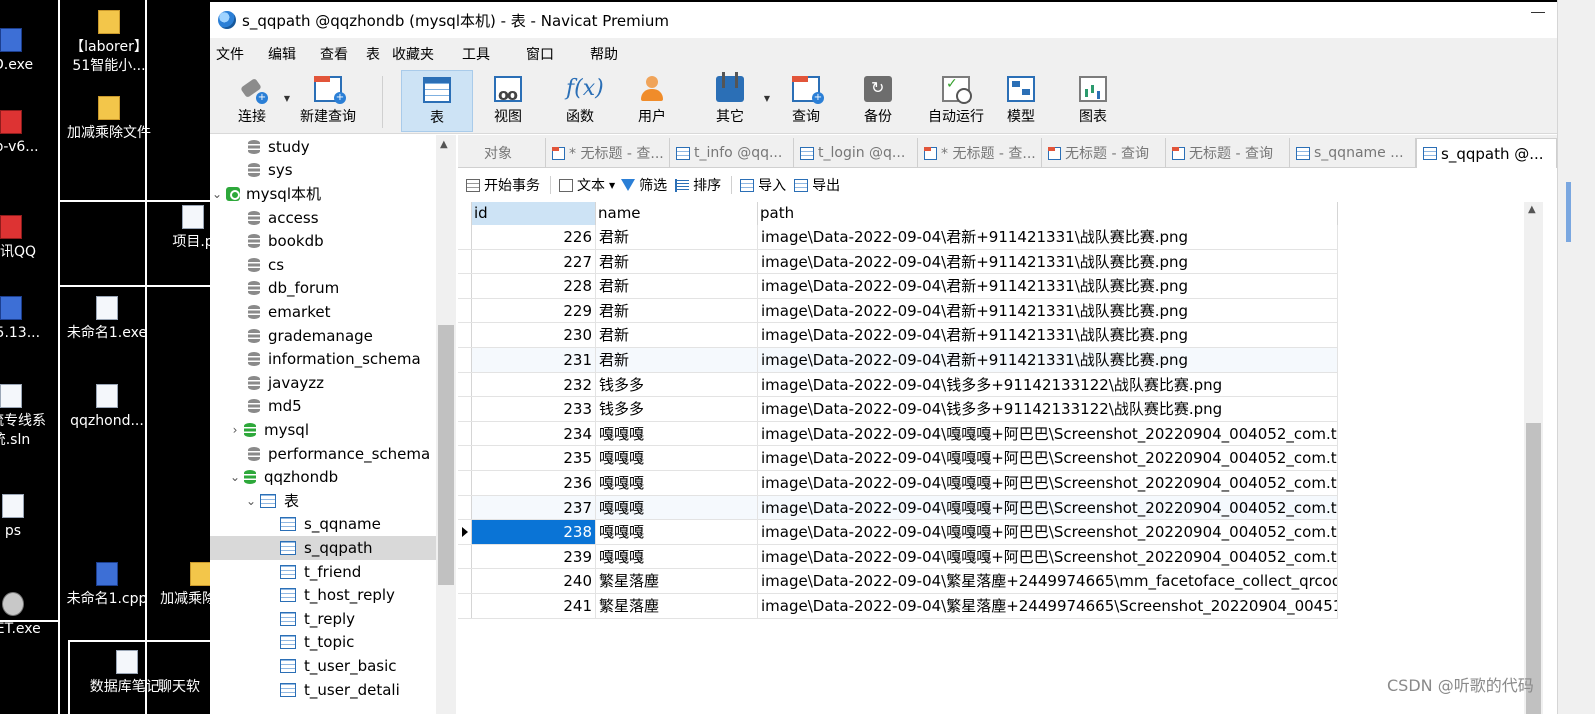 This screenshot has height=714, width=1595. What do you see at coordinates (1533, 458) in the screenshot?
I see `grid-scrollbar: ▲` at bounding box center [1533, 458].